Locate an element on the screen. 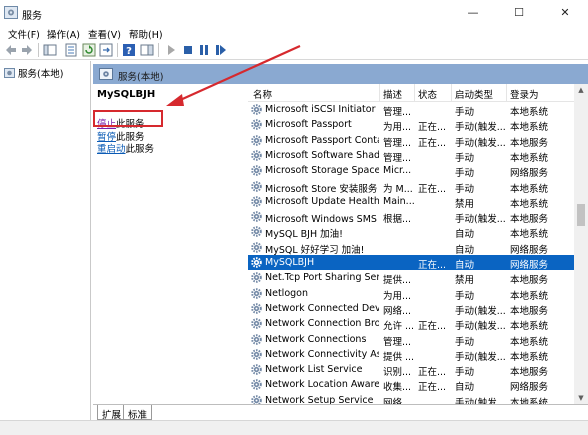  scrollbar-thumb is located at coordinates (581, 215).